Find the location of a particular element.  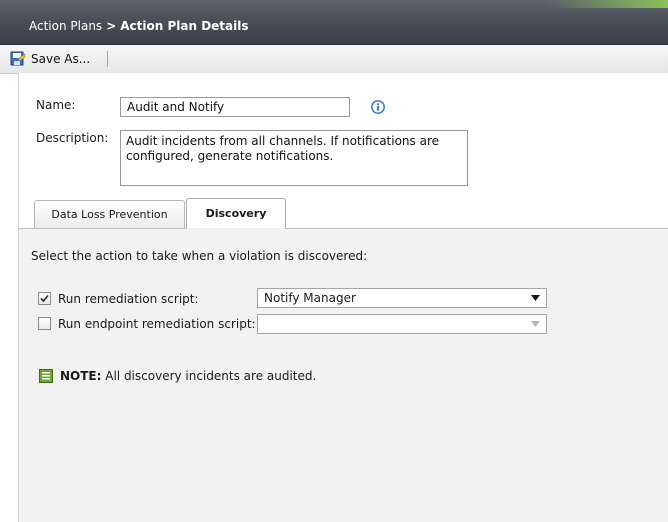

remediation-script-selected: Notify Manager is located at coordinates (310, 298).